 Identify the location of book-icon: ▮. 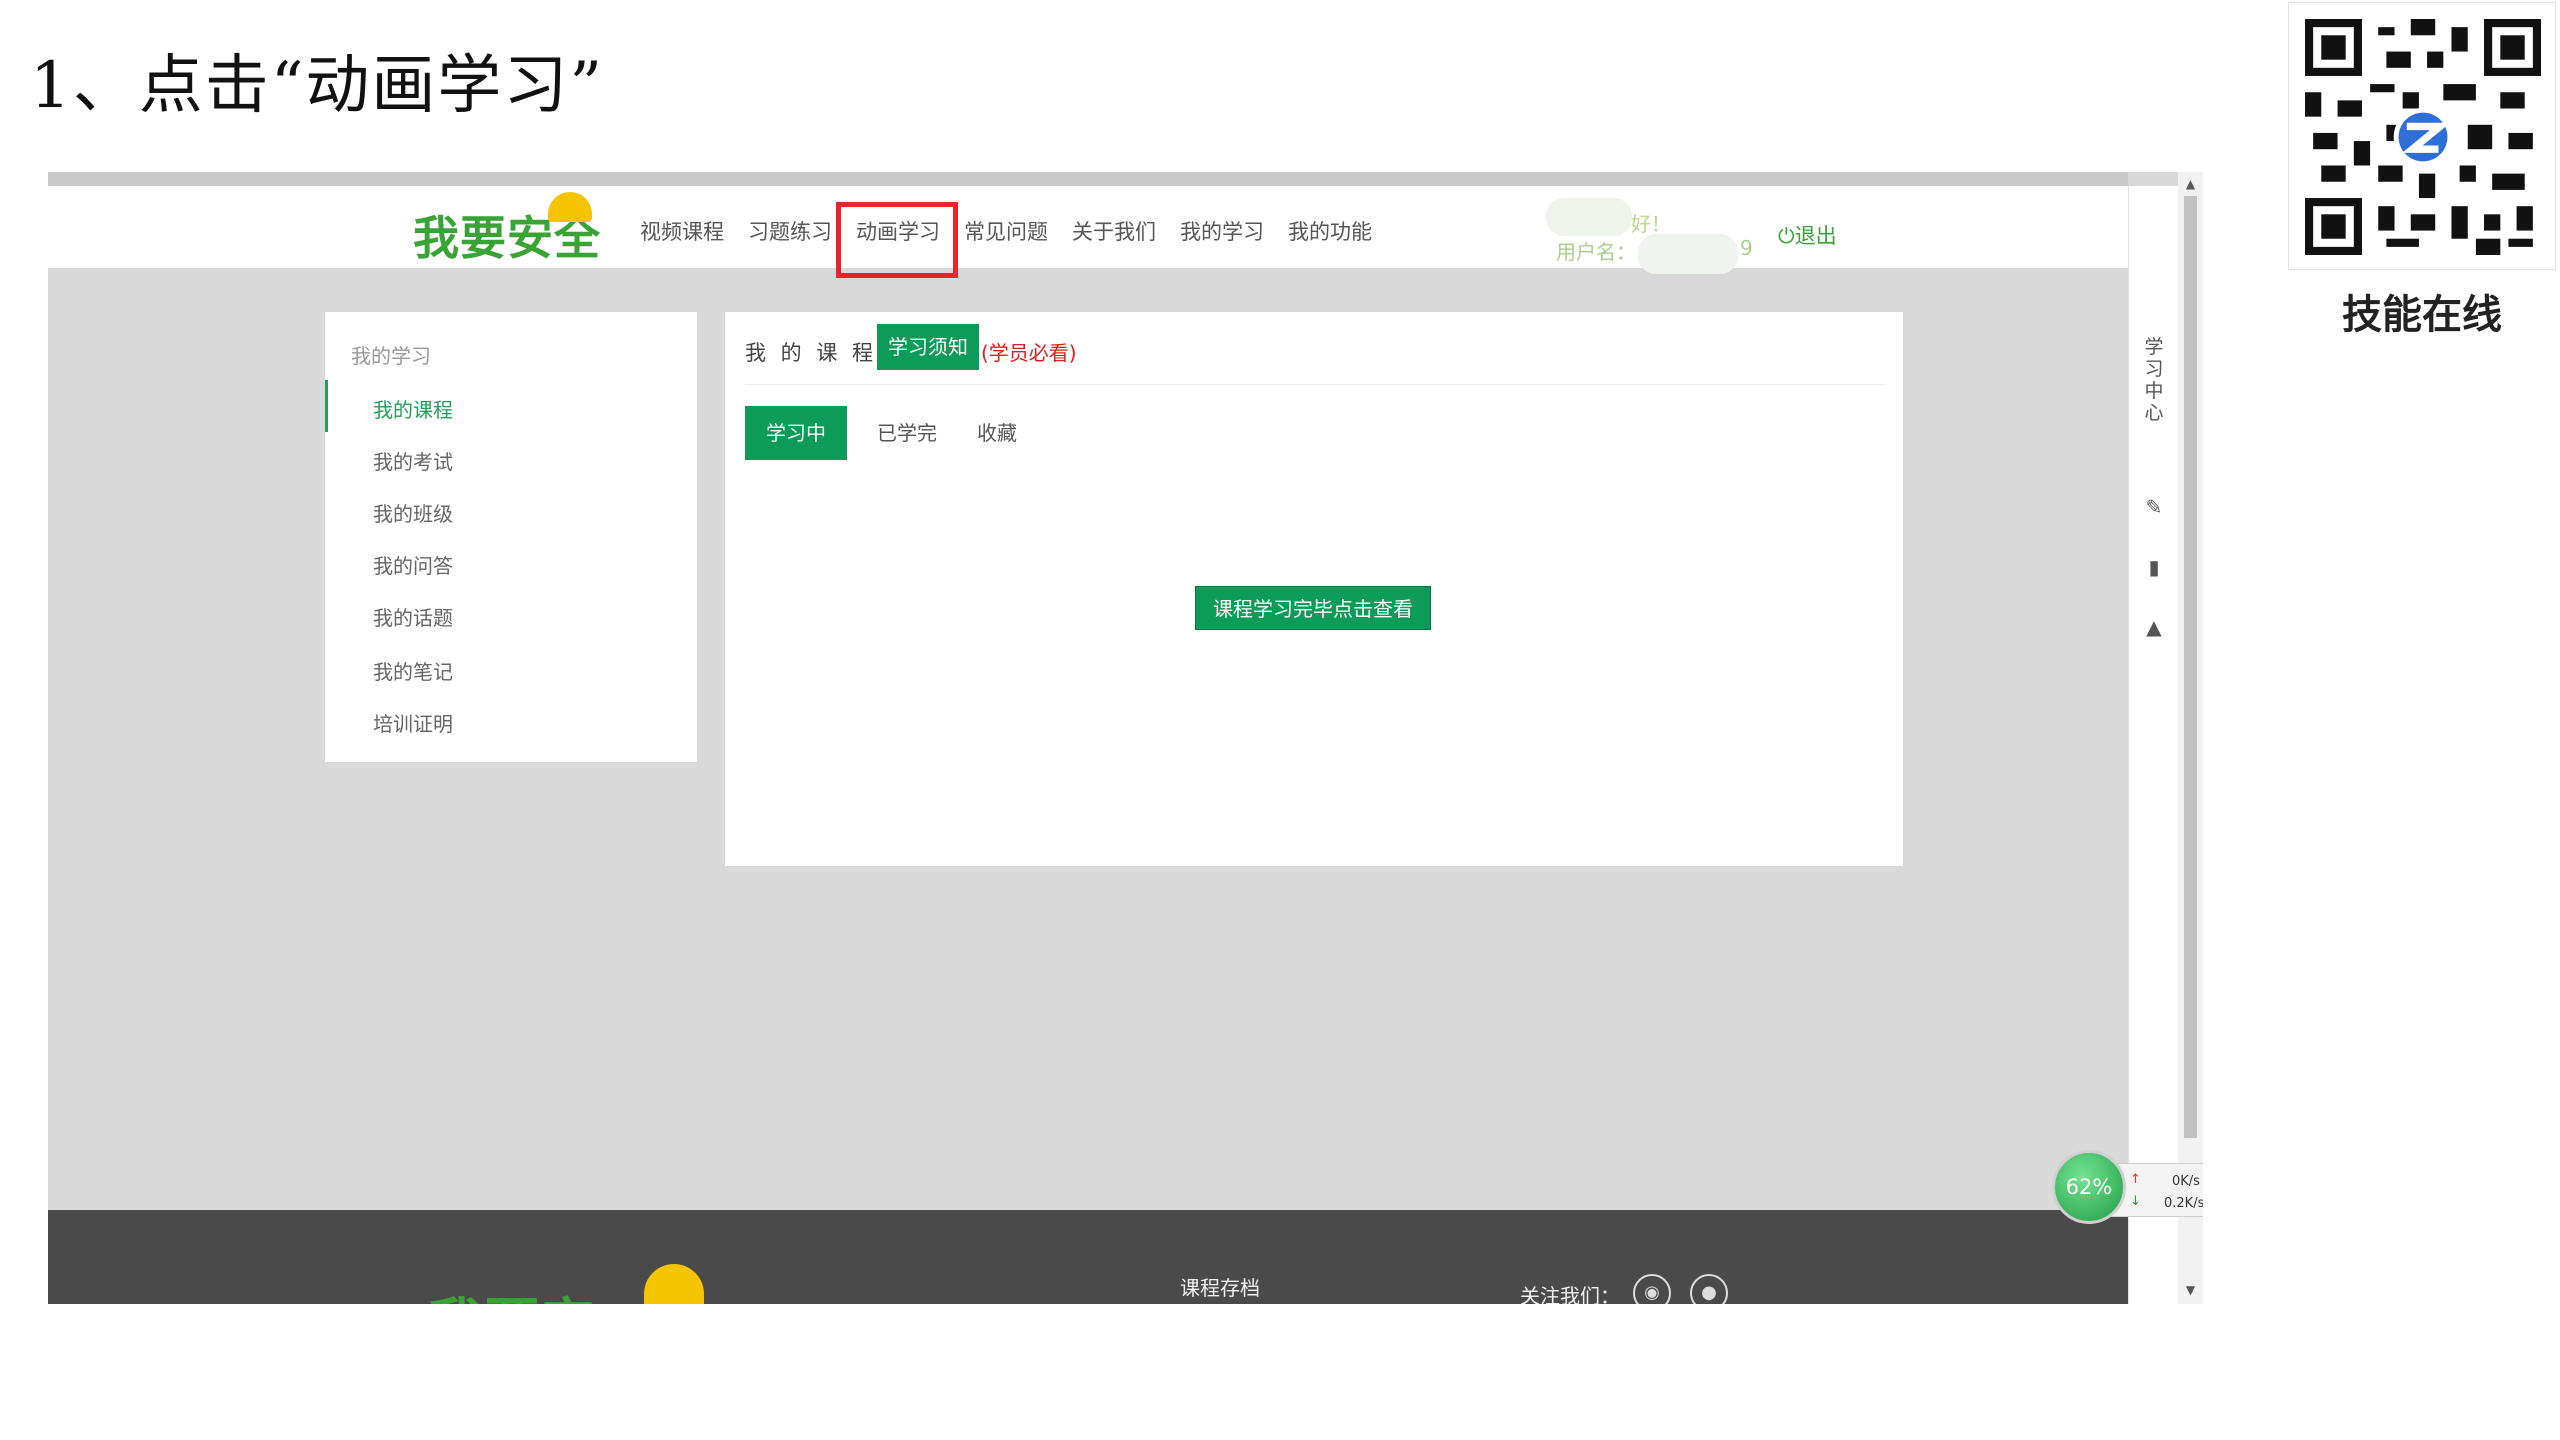
(2154, 567).